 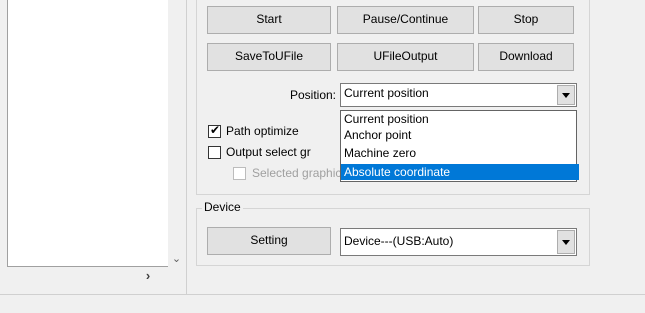 What do you see at coordinates (268, 152) in the screenshot?
I see `output-select-label: Output select gr` at bounding box center [268, 152].